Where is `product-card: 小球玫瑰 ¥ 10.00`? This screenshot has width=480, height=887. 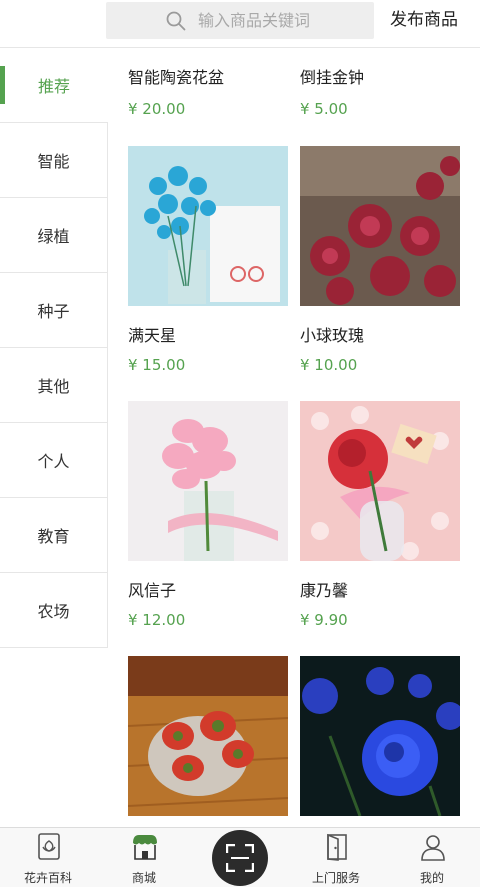
product-card: 小球玫瑰 ¥ 10.00 is located at coordinates (380, 260).